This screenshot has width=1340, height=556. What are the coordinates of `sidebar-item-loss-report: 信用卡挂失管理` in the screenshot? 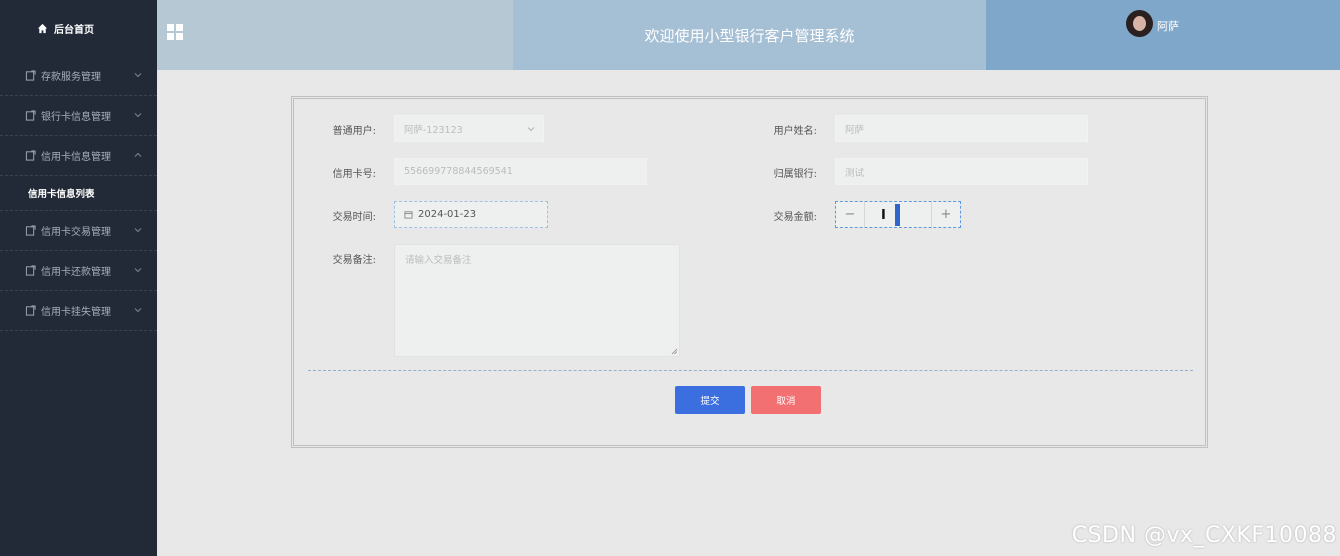 It's located at (78, 311).